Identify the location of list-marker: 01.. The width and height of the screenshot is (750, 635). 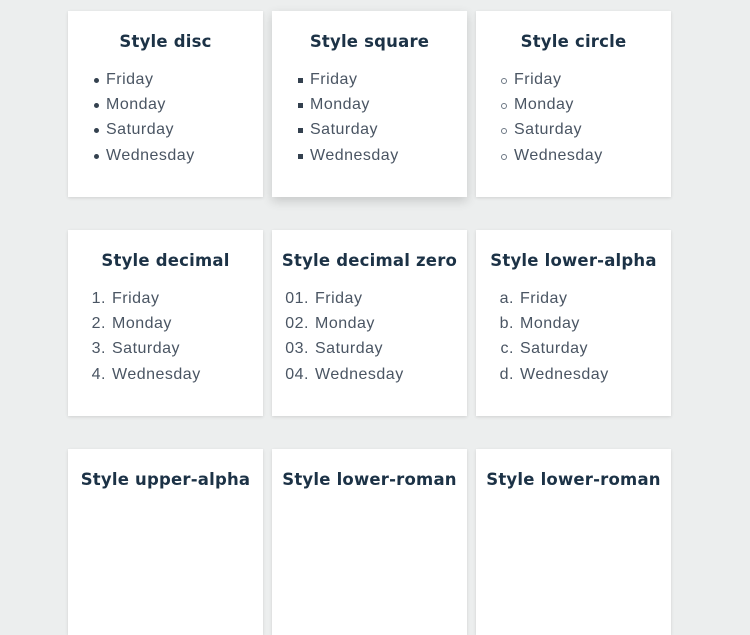
(297, 298).